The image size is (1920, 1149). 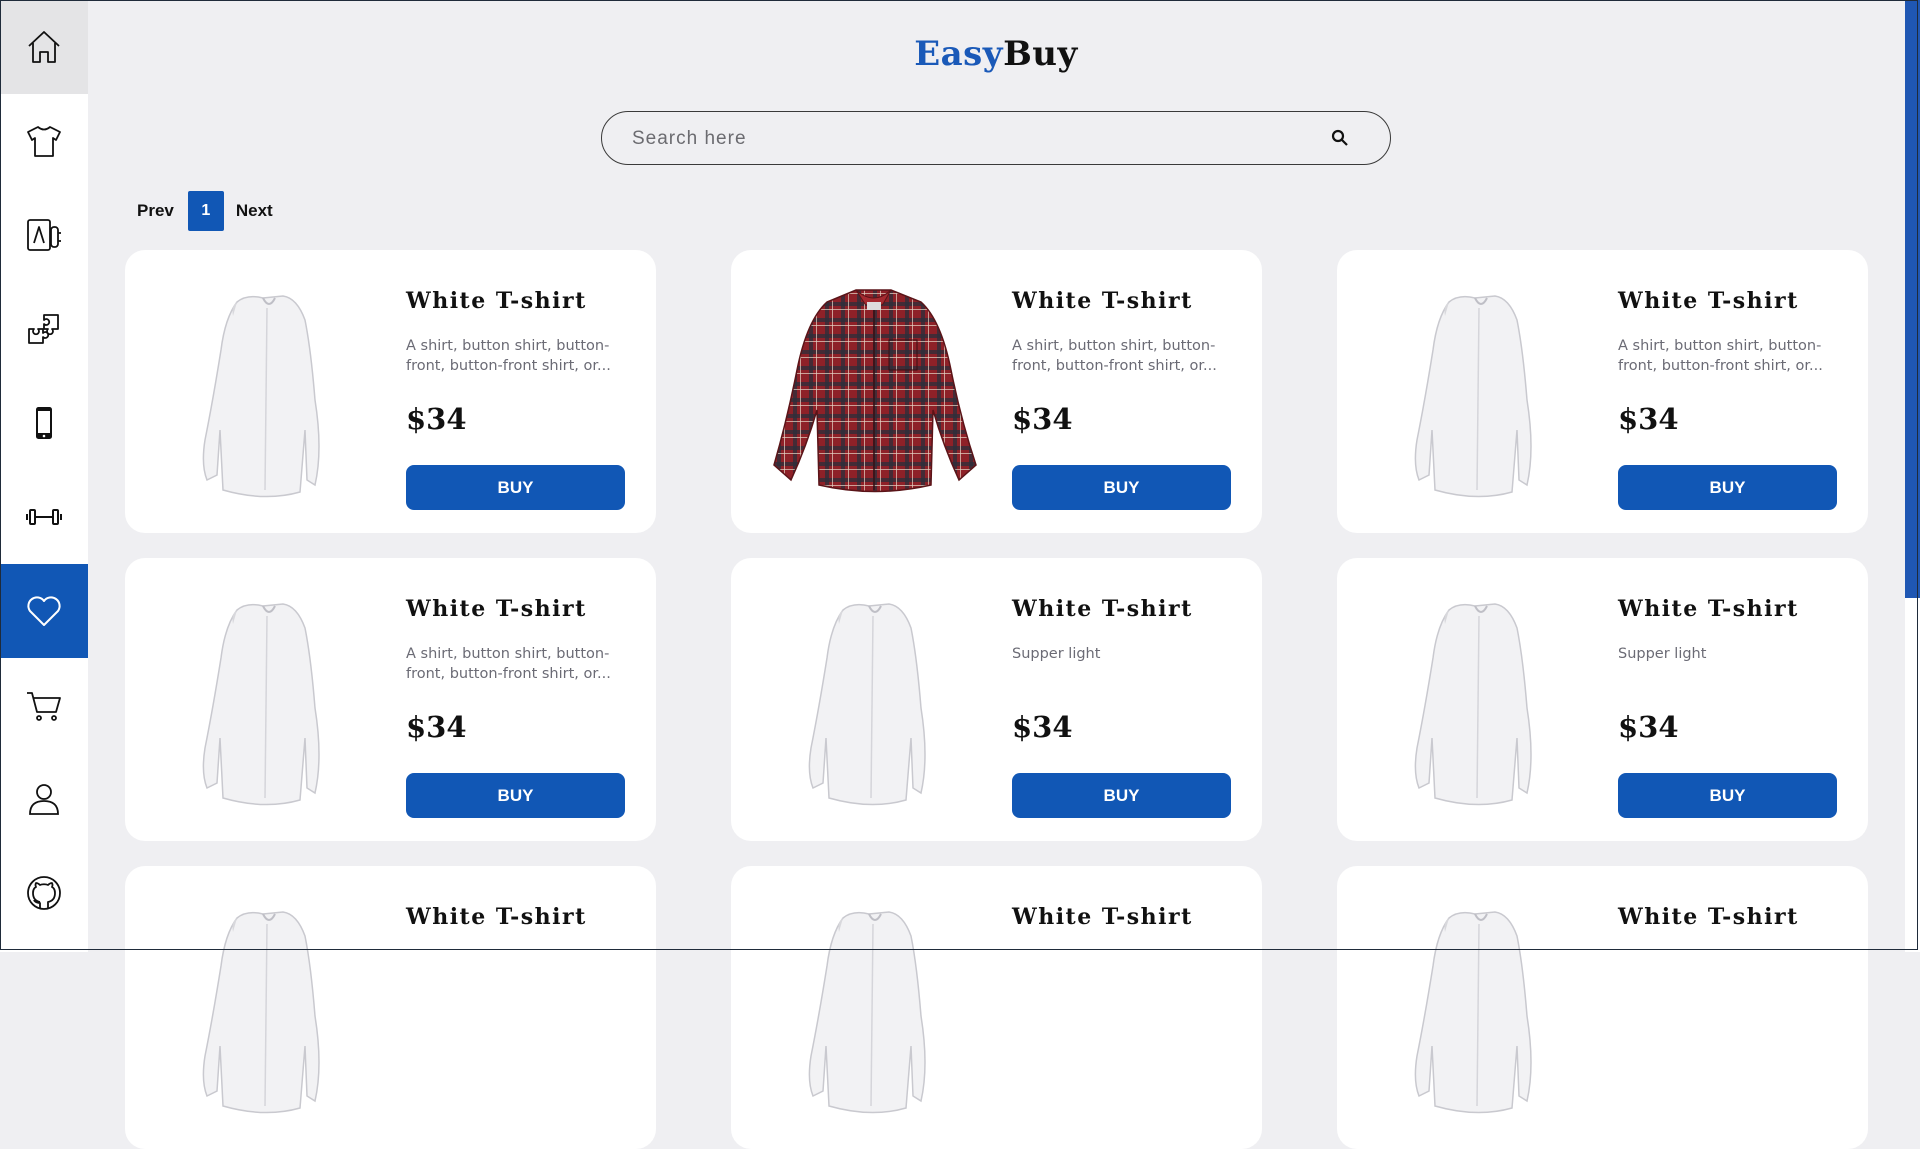 I want to click on puzzle-icon, so click(x=43, y=329).